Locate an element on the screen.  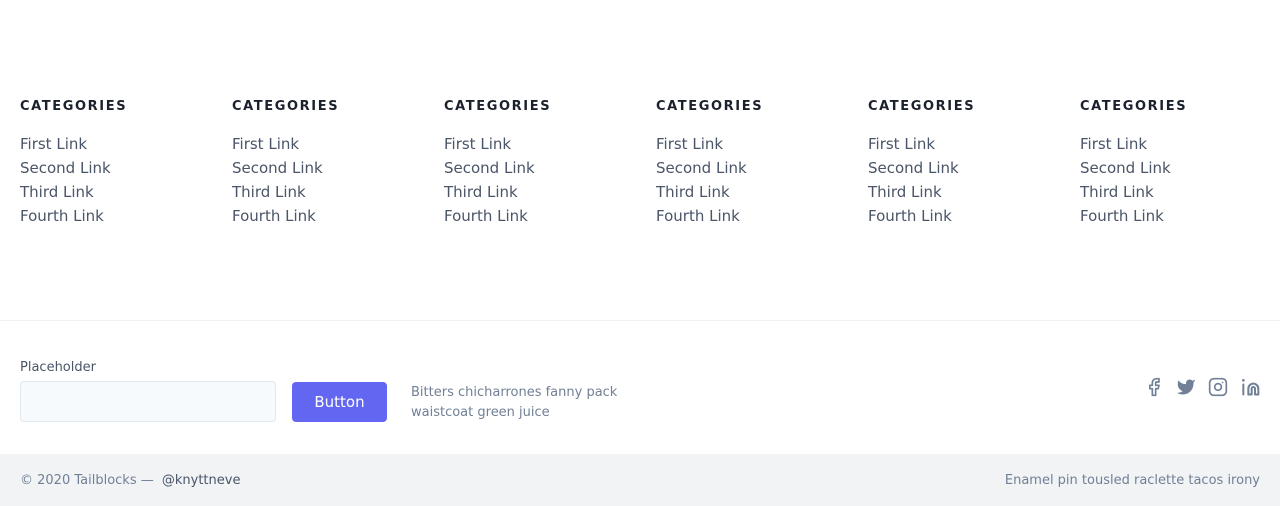
twitter-icon is located at coordinates (1186, 387).